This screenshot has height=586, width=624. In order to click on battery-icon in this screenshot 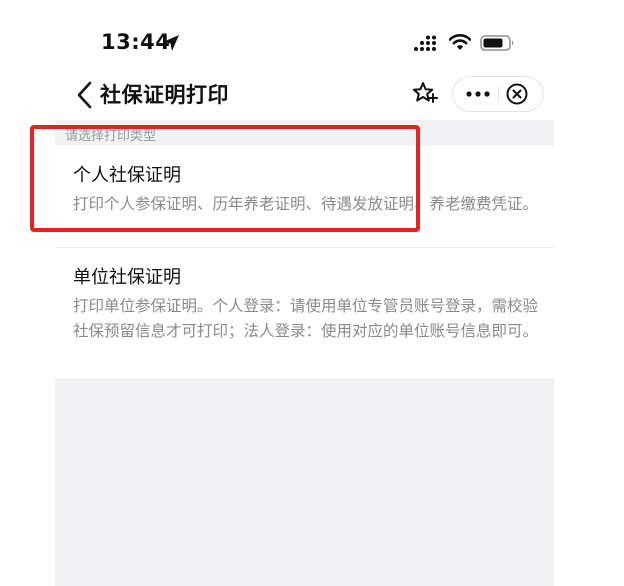, I will do `click(497, 43)`.